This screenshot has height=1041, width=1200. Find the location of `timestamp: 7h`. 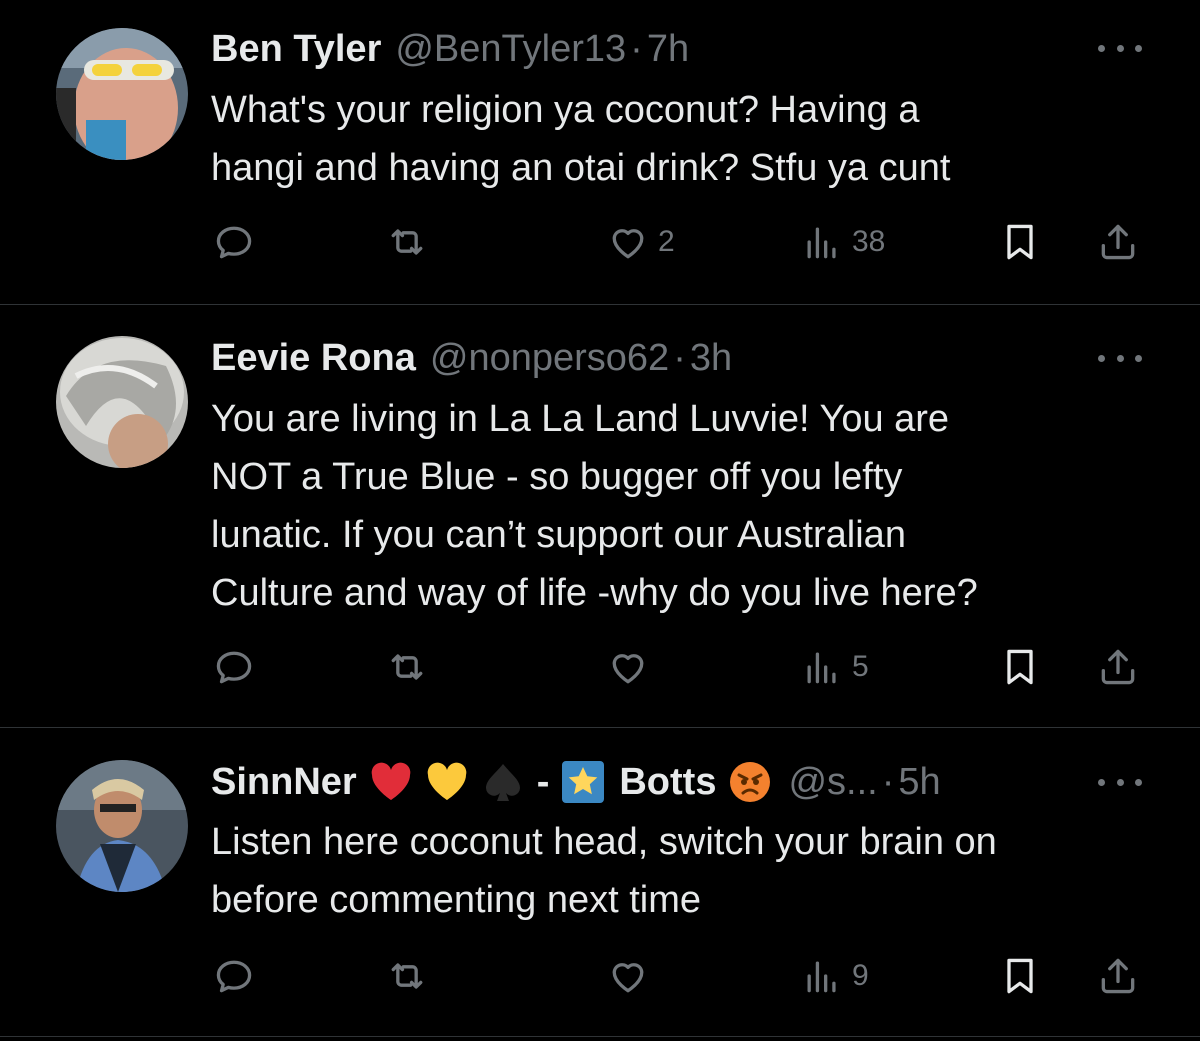

timestamp: 7h is located at coordinates (668, 49).